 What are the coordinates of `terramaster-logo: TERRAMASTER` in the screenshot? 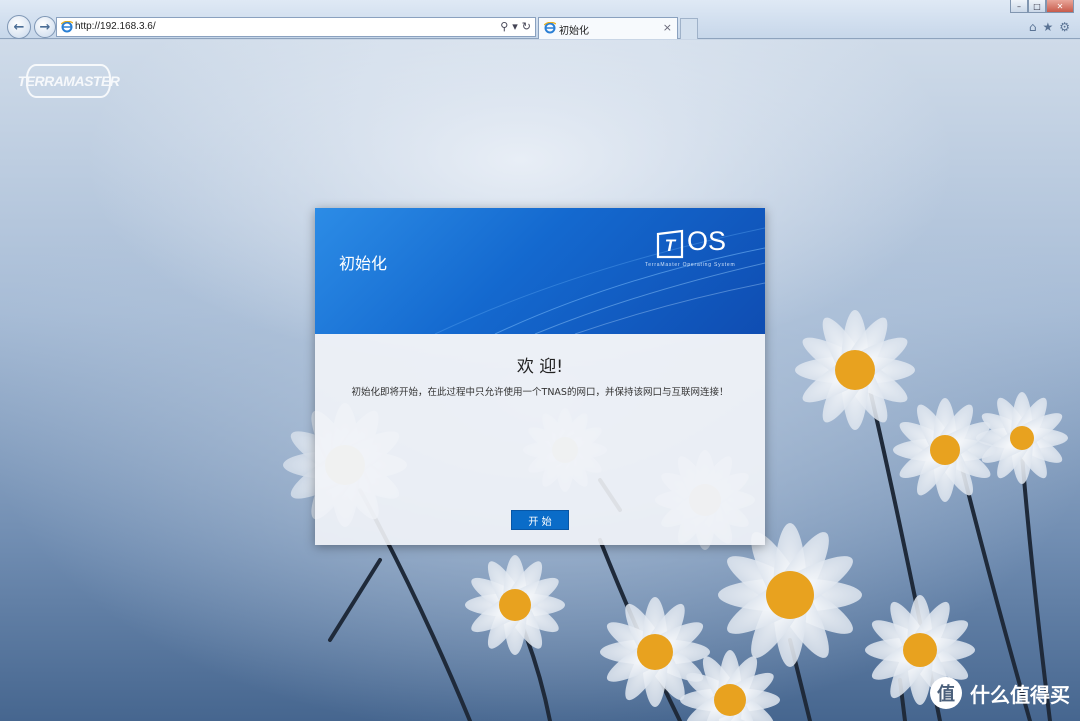 It's located at (69, 81).